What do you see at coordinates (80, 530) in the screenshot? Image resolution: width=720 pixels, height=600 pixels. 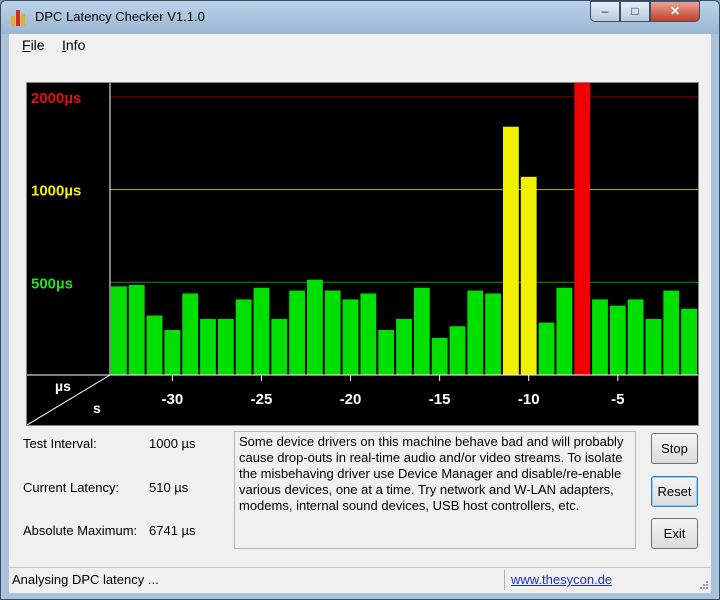 I see `absolute-maximum-label: Absolute Maximum:` at bounding box center [80, 530].